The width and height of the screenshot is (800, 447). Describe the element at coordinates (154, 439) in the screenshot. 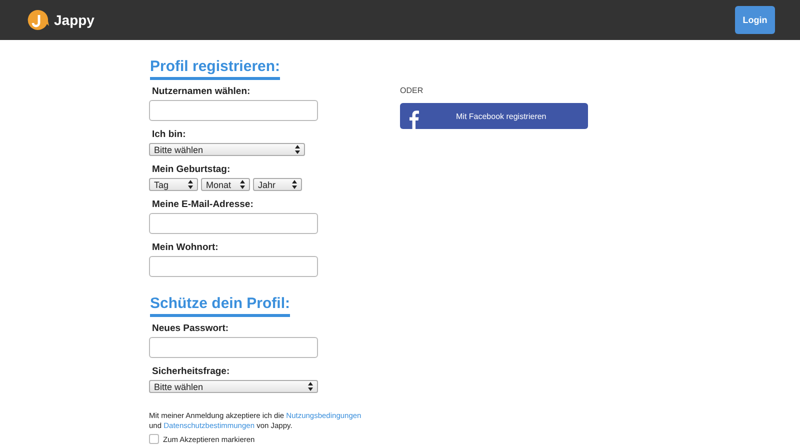

I see `checkbox` at that location.